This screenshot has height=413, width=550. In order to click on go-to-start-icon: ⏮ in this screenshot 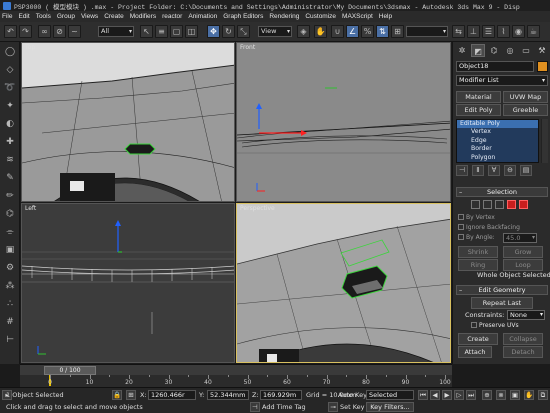, I will do `click(423, 395)`.